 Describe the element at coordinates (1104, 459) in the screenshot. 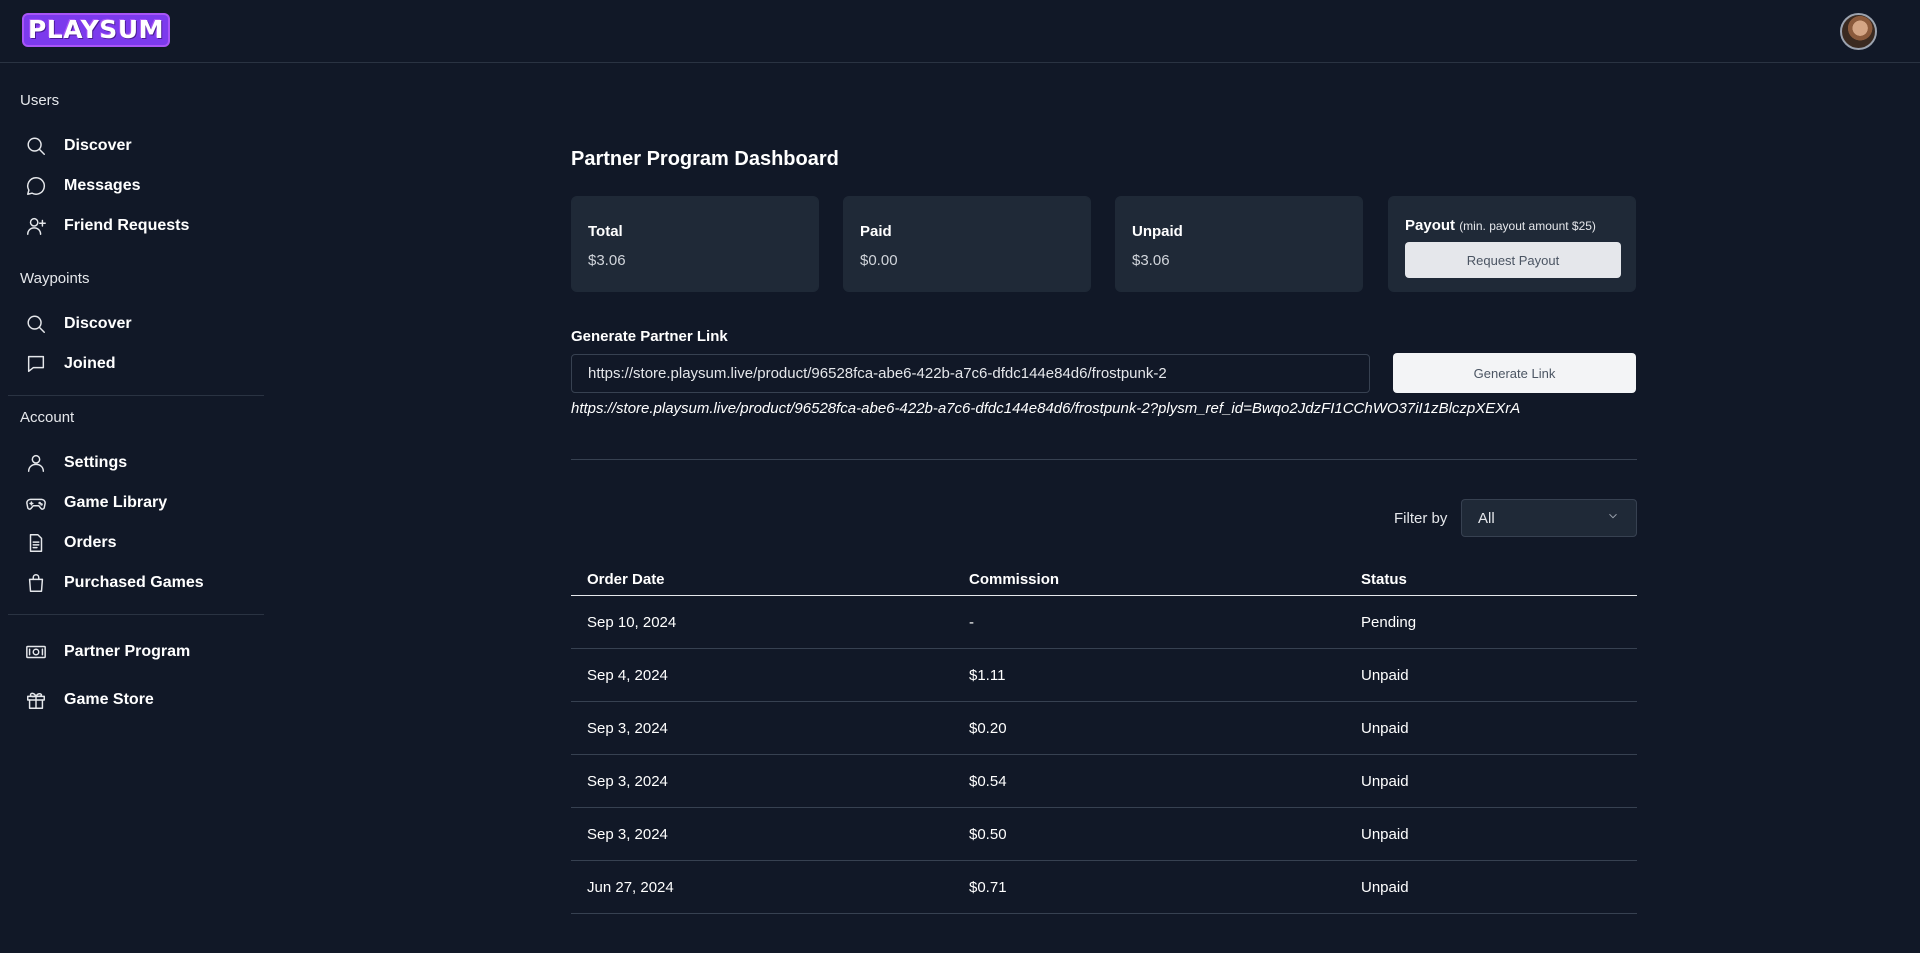

I see `section-divider` at that location.